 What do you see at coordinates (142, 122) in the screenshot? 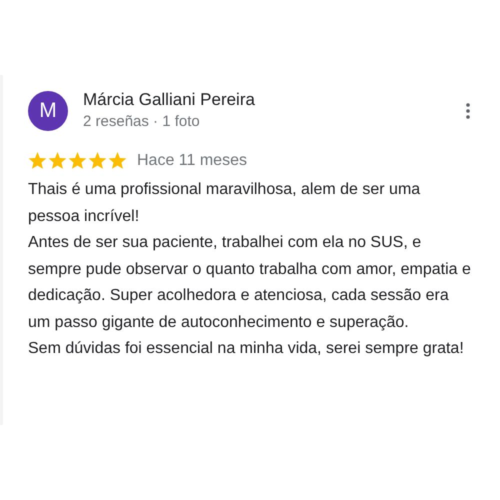
I see `review-count: 2 reseñas · 1 foto` at bounding box center [142, 122].